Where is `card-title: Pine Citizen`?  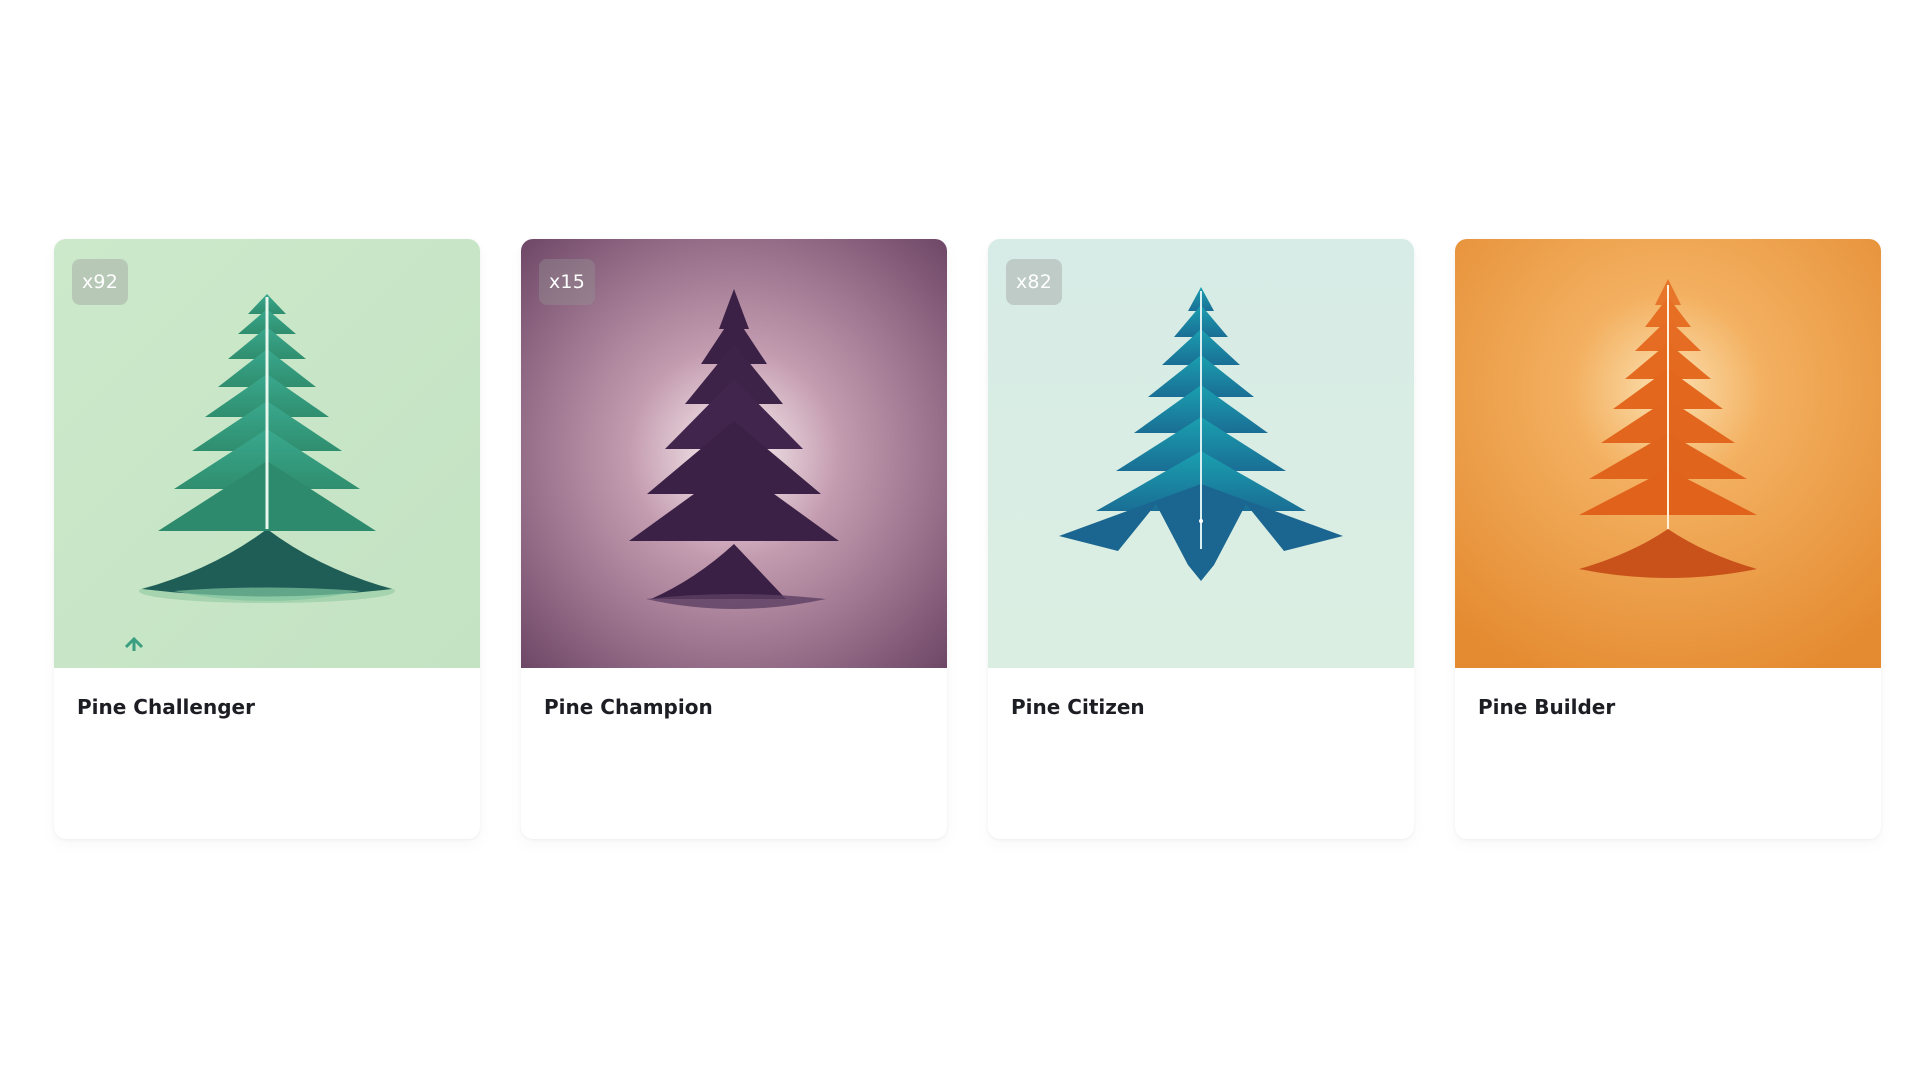
card-title: Pine Citizen is located at coordinates (1078, 707).